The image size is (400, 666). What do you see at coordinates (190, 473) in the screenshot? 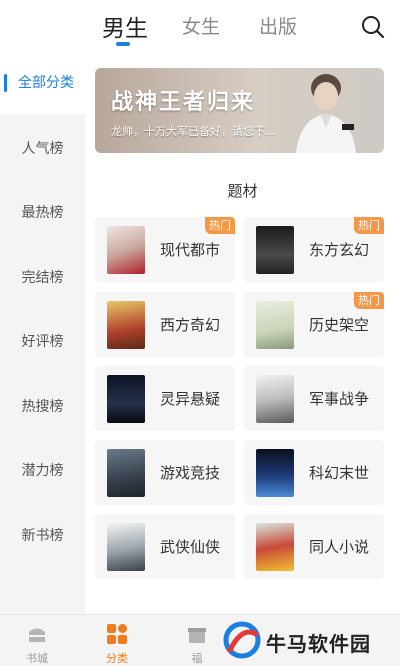
I see `category-label: 游戏竞技` at bounding box center [190, 473].